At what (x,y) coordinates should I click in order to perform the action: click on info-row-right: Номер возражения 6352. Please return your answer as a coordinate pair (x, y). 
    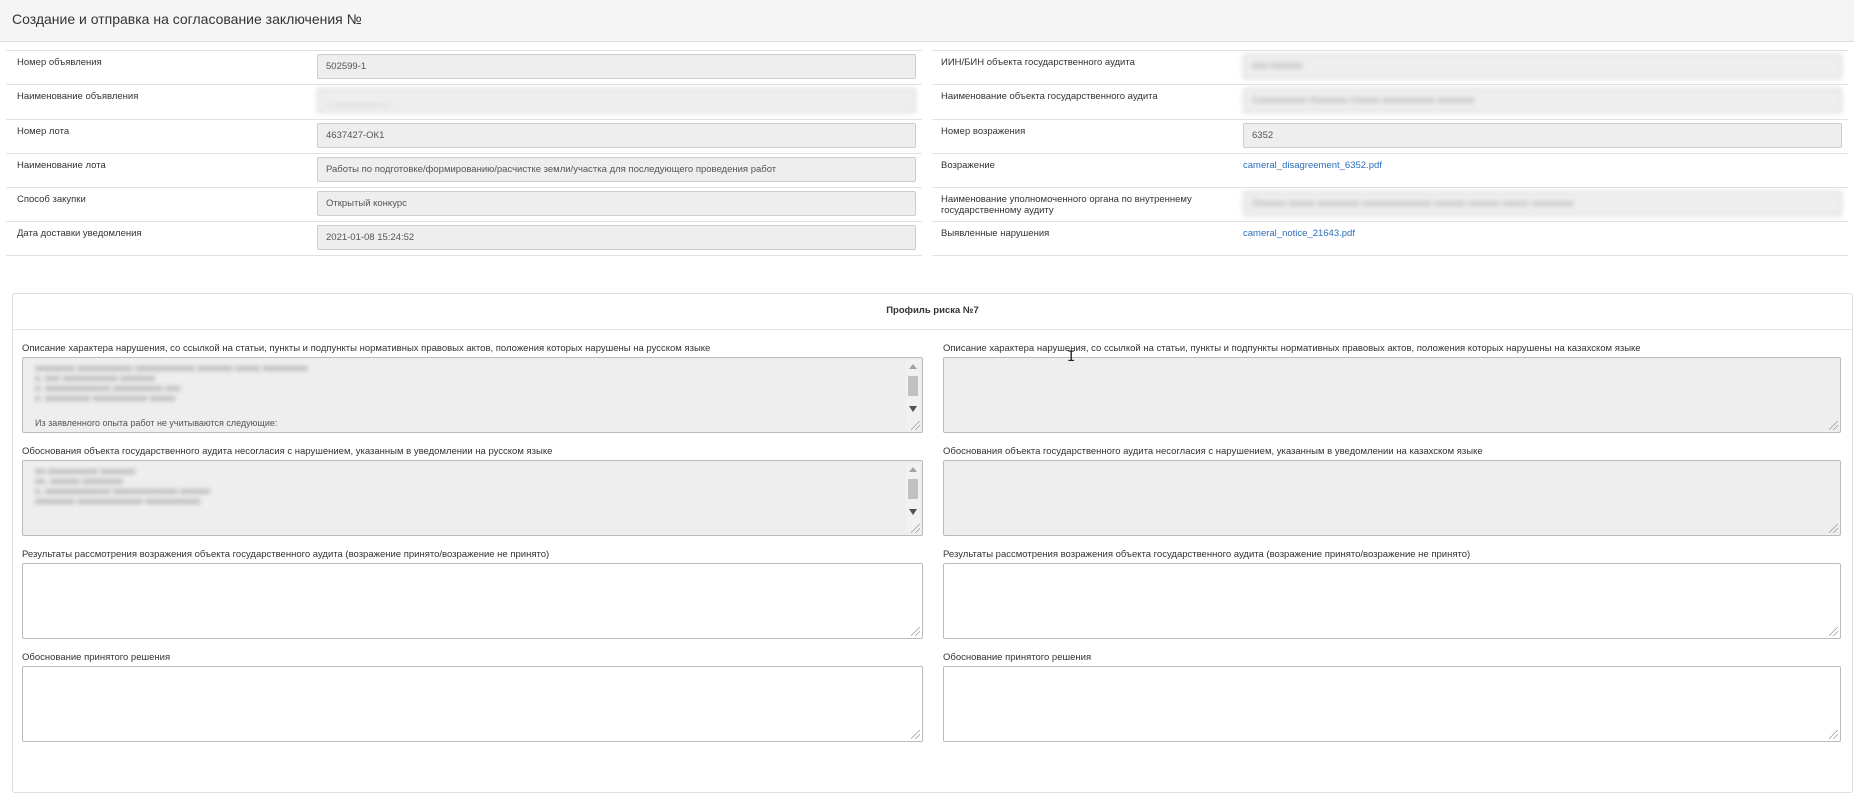
    Looking at the image, I should click on (1390, 135).